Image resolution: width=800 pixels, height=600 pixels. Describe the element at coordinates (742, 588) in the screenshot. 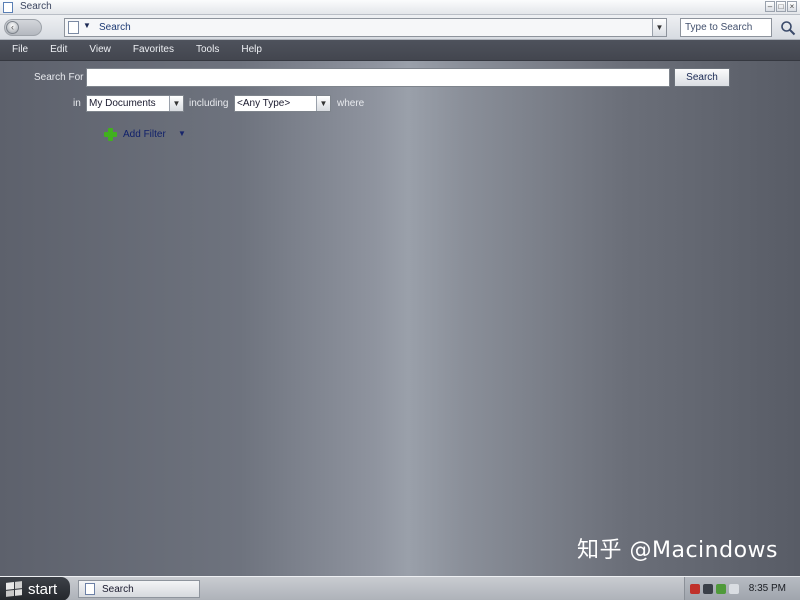

I see `system-tray: 8:35 PM` at that location.